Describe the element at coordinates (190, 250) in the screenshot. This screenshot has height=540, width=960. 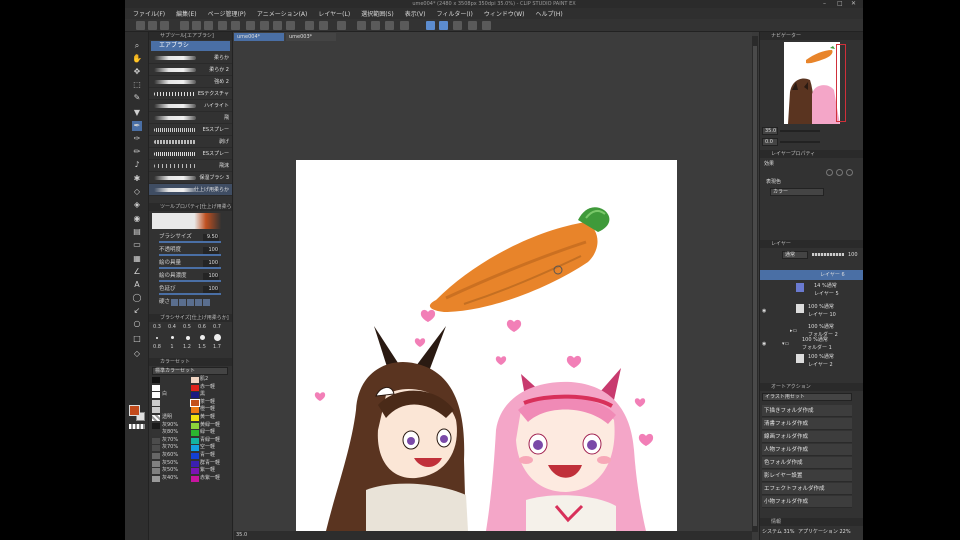
I see `prop-opacity: 不透明度 100` at that location.